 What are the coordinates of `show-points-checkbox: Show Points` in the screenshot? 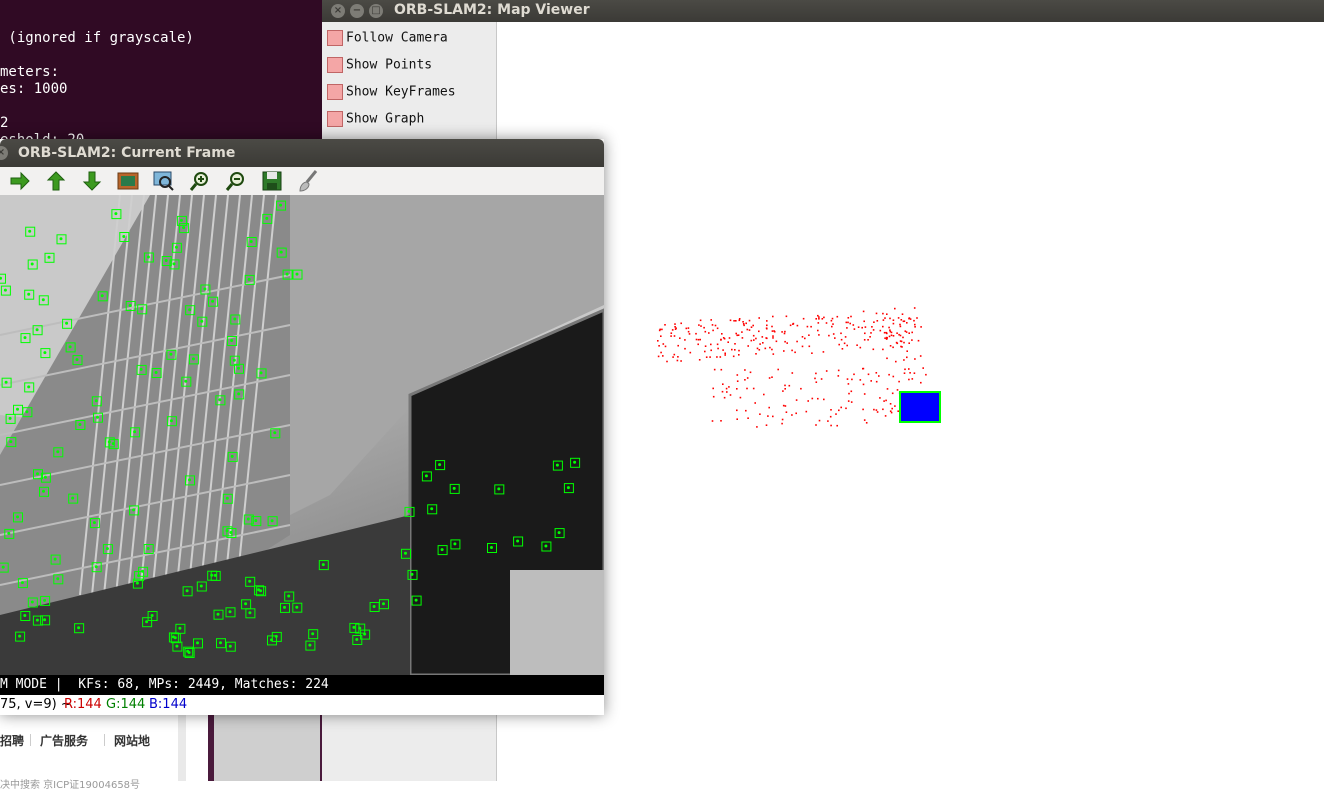 It's located at (379, 68).